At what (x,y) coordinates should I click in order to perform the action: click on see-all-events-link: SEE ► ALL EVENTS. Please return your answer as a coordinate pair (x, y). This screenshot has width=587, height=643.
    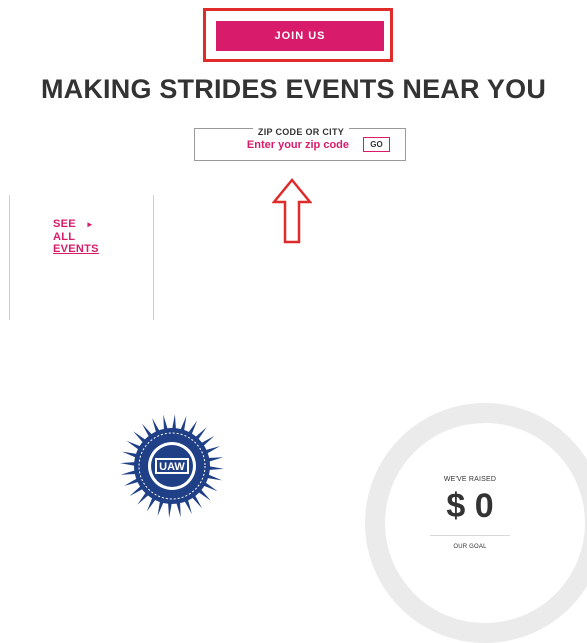
    Looking at the image, I should click on (93, 236).